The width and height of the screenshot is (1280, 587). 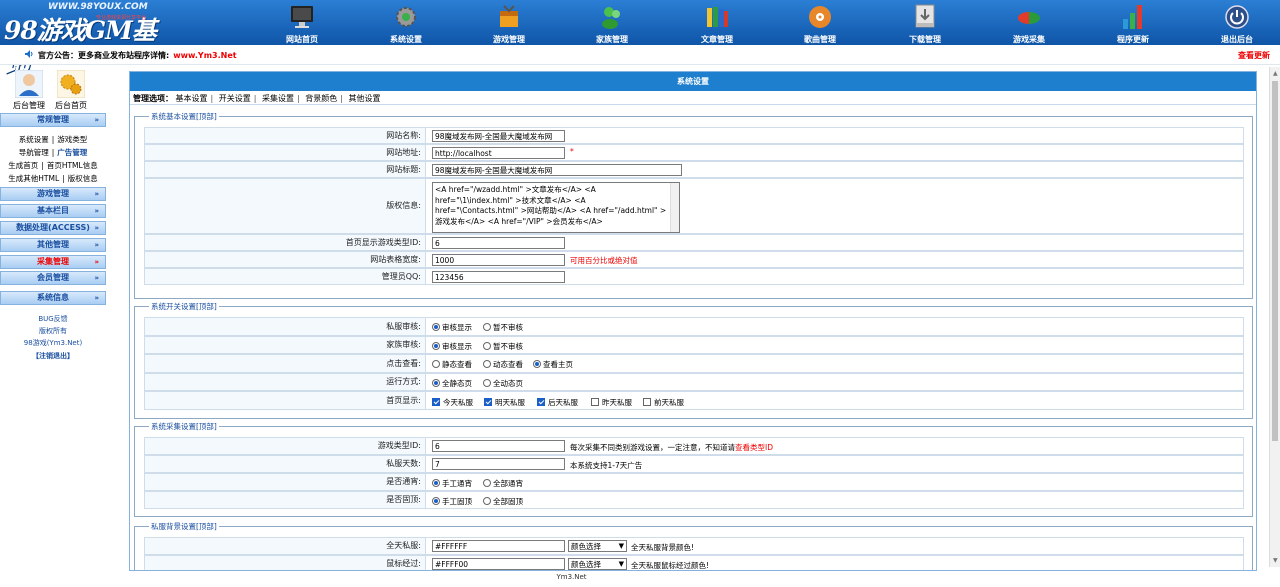 I want to click on radio-label: 查看主页, so click(x=558, y=364).